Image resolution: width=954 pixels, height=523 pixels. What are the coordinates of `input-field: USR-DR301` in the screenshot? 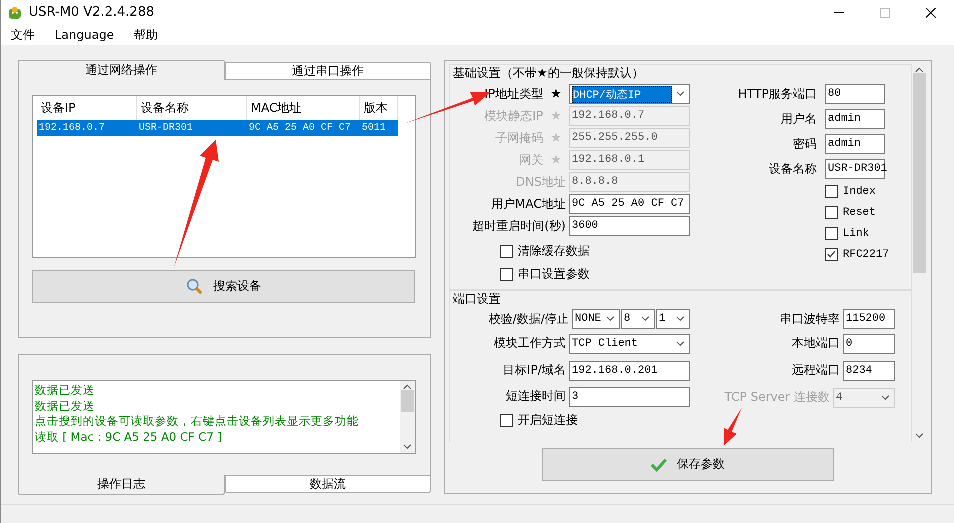 It's located at (855, 169).